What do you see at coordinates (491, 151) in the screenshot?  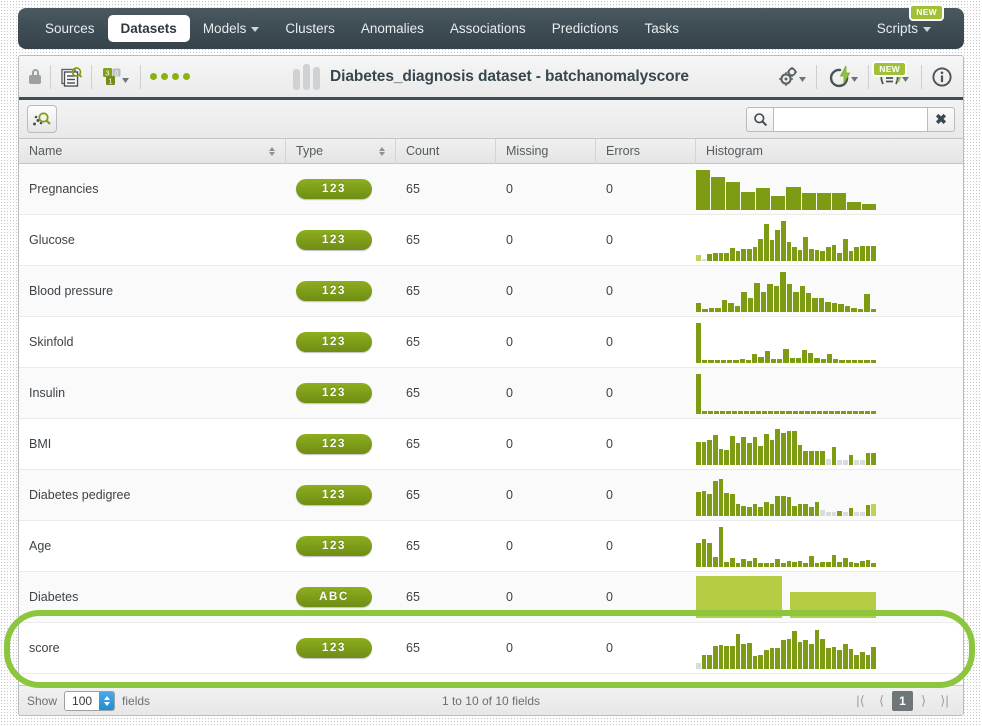 I see `table-header: Name Type Count Missing Errors Histogram` at bounding box center [491, 151].